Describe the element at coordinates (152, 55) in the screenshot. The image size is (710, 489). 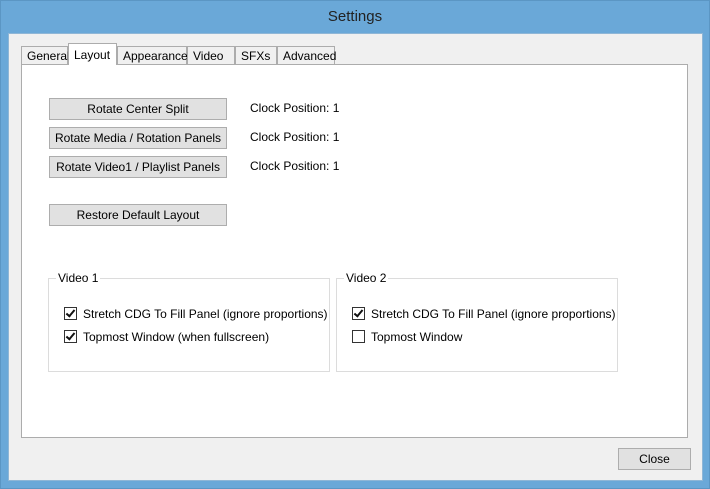
I see `tab-appearance: Appearance` at that location.